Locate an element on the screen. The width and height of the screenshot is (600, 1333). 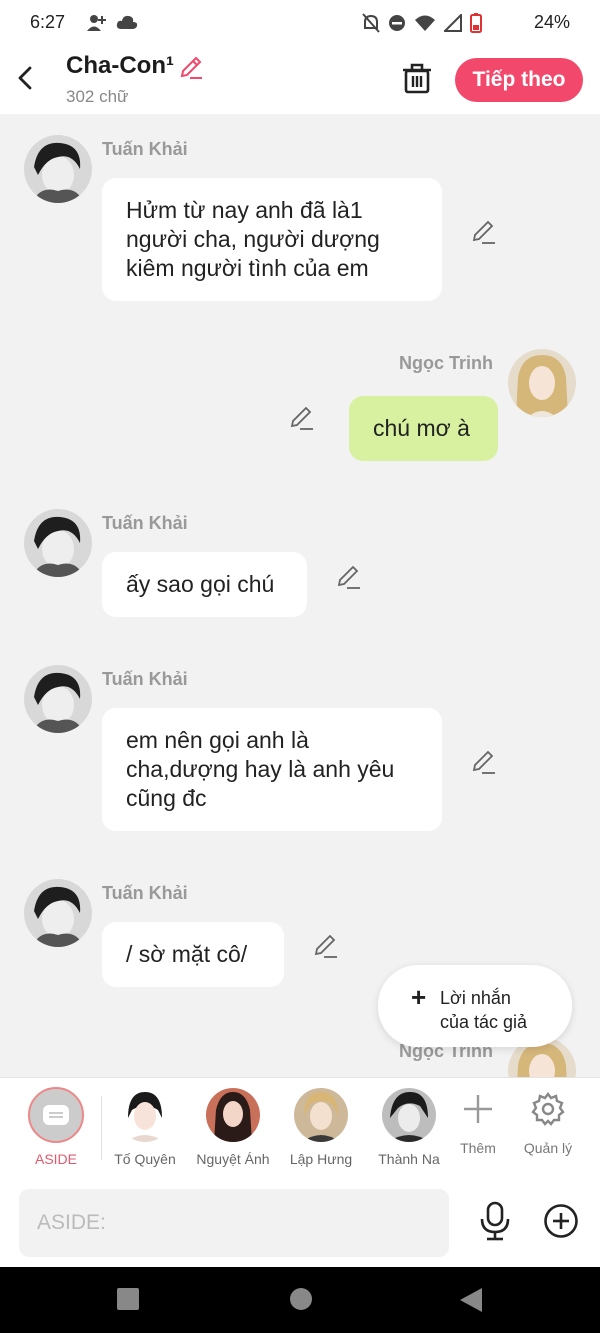
gear-icon is located at coordinates (548, 1109).